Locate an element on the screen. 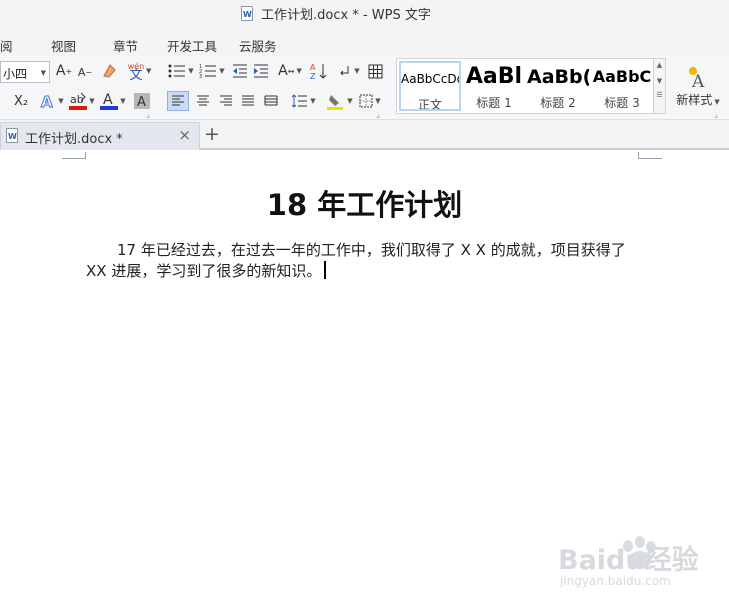 Image resolution: width=729 pixels, height=607 pixels. font-size-select: 小四 ▼ is located at coordinates (25, 72).